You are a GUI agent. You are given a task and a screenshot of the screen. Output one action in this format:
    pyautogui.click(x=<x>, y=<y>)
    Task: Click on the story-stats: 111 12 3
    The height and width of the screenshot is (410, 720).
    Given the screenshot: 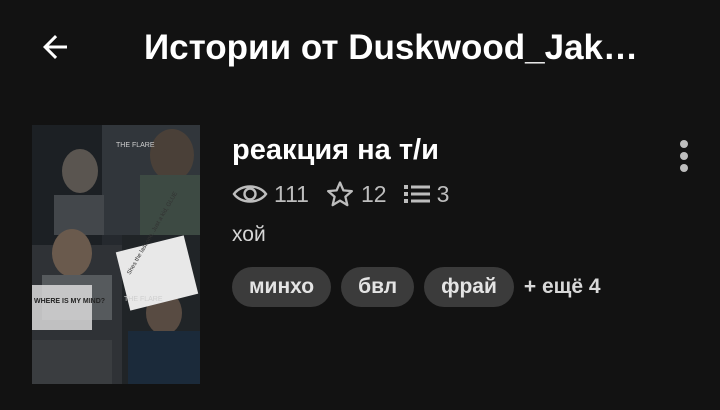 What is the action you would take?
    pyautogui.click(x=348, y=194)
    